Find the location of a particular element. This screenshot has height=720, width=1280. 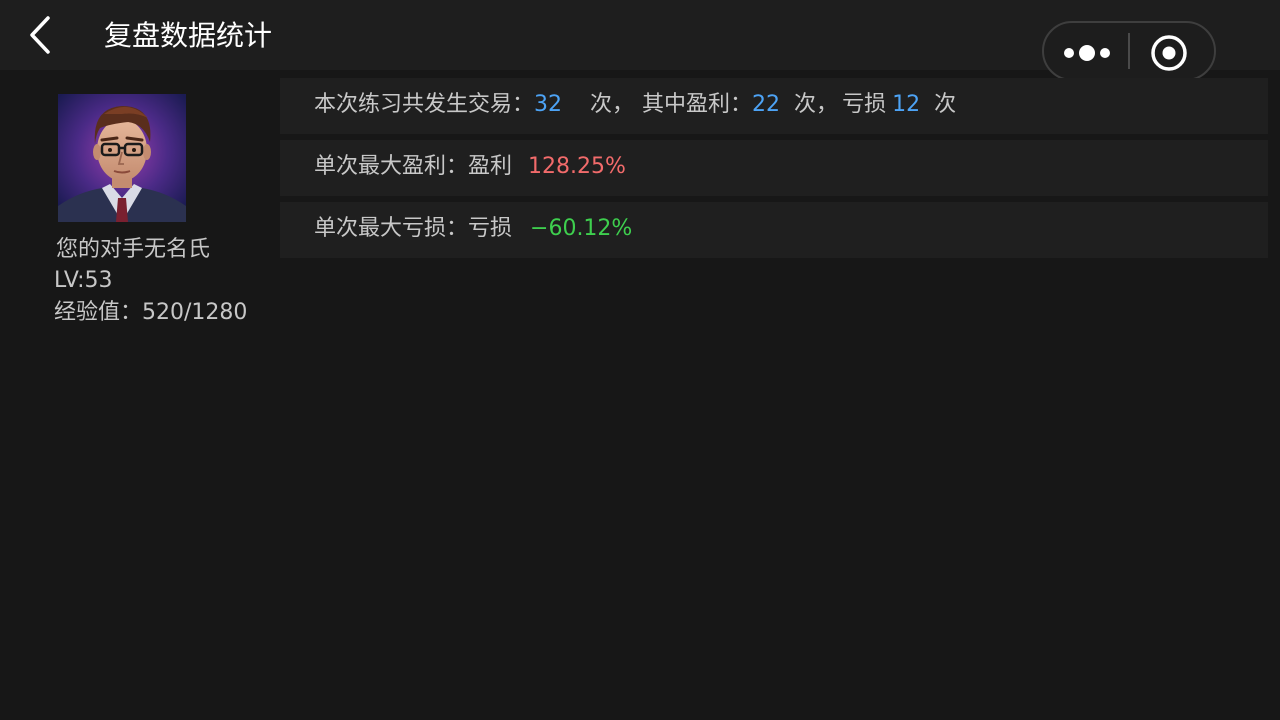

times-label: 次 is located at coordinates (945, 104).